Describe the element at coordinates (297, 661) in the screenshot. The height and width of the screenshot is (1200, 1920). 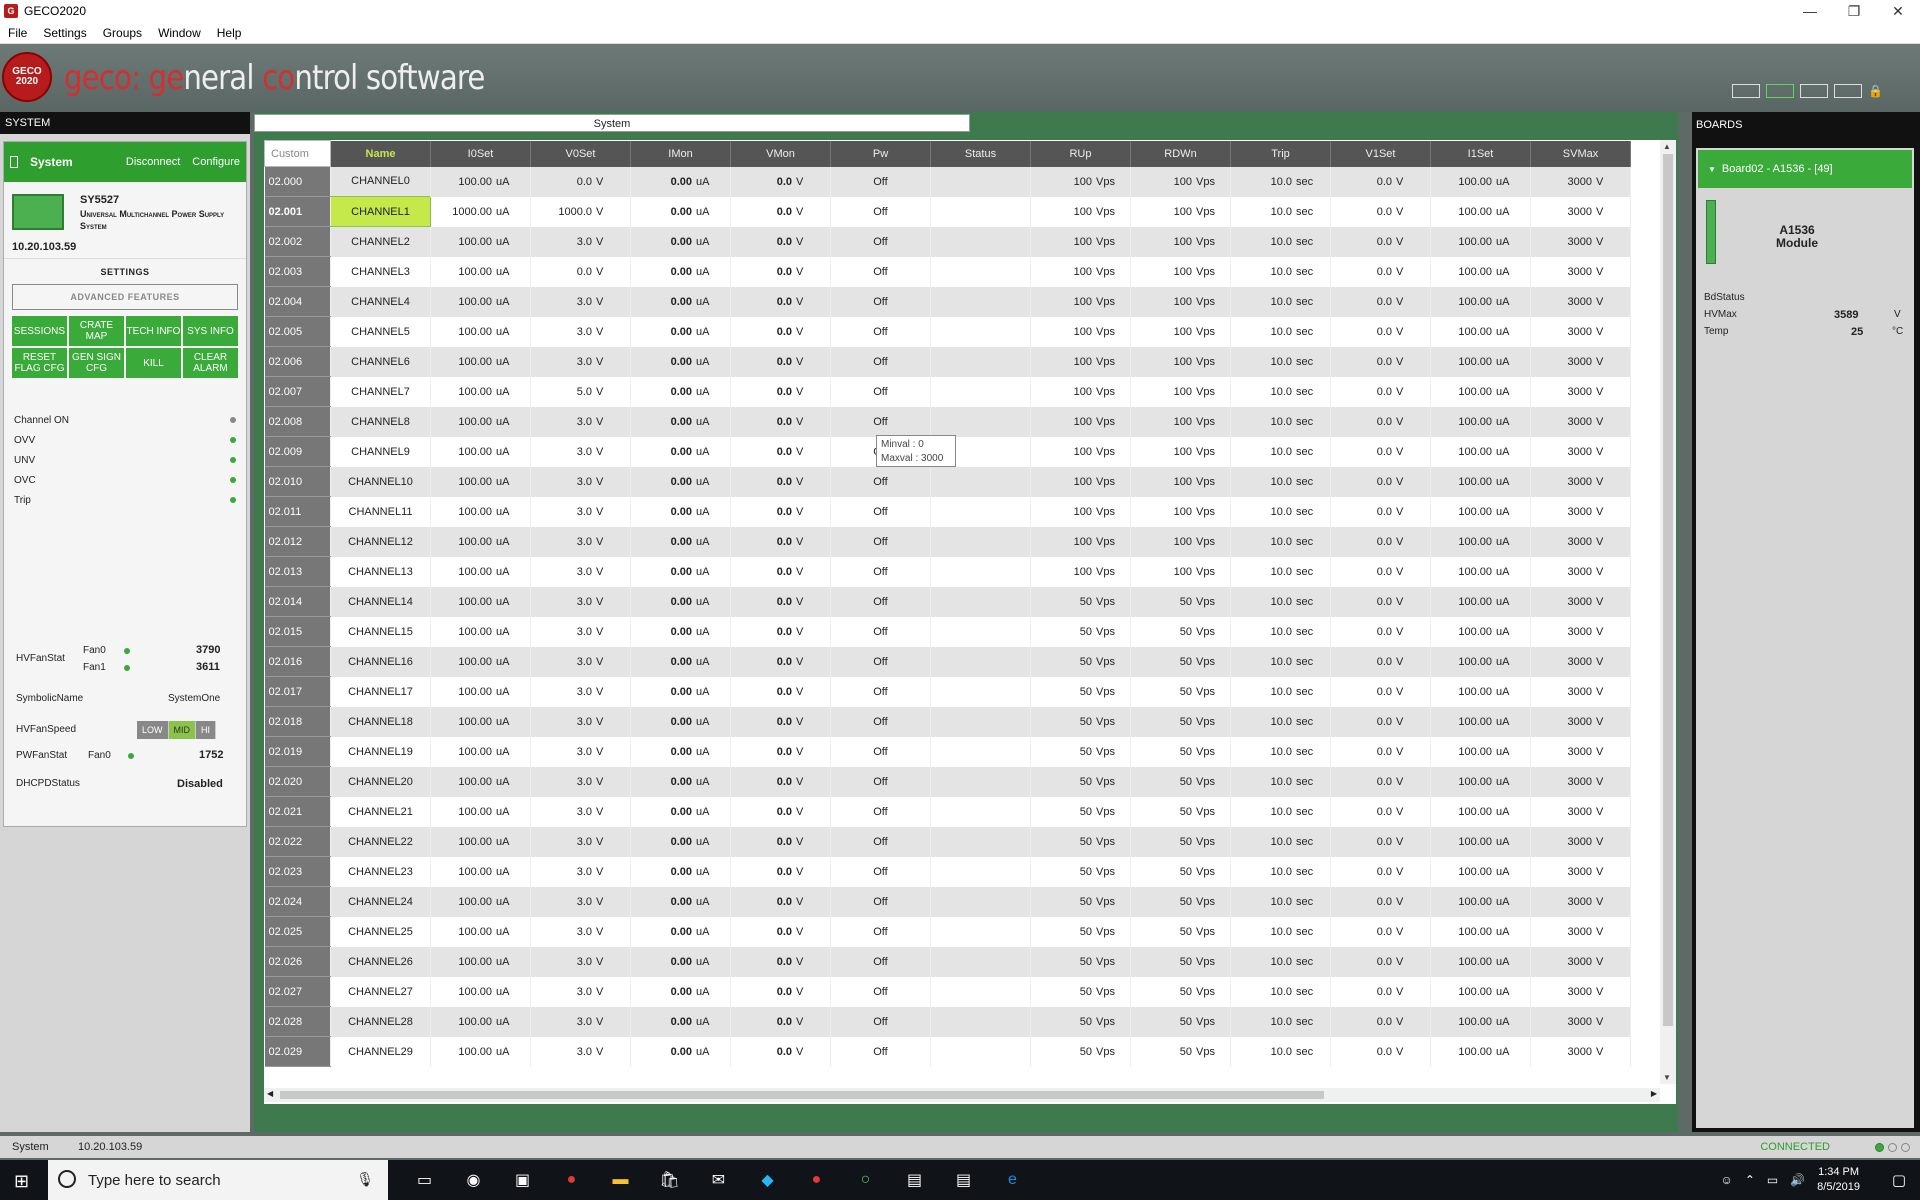
I see `channel-id-cell: 02.016` at that location.